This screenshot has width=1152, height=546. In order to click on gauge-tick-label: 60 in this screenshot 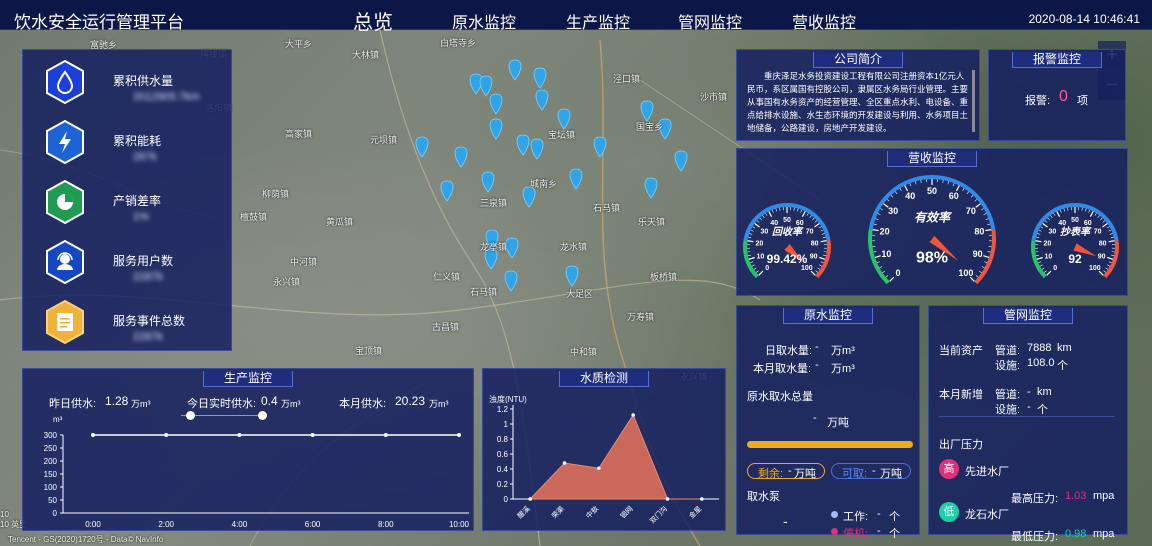, I will do `click(800, 223)`.